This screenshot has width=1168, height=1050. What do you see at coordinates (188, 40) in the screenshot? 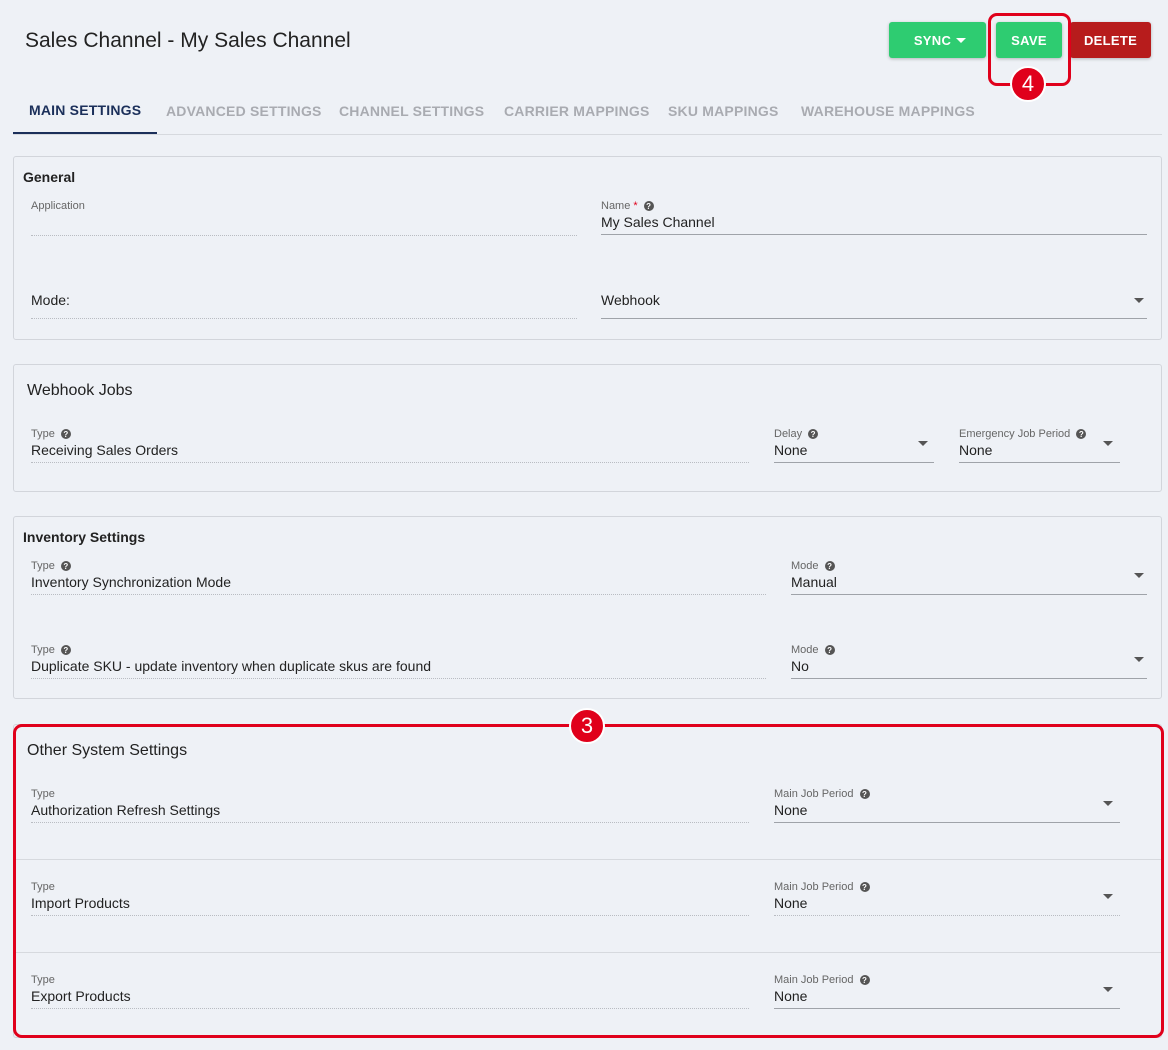
I see `page-title: Sales Channel - My Sales Channel` at bounding box center [188, 40].